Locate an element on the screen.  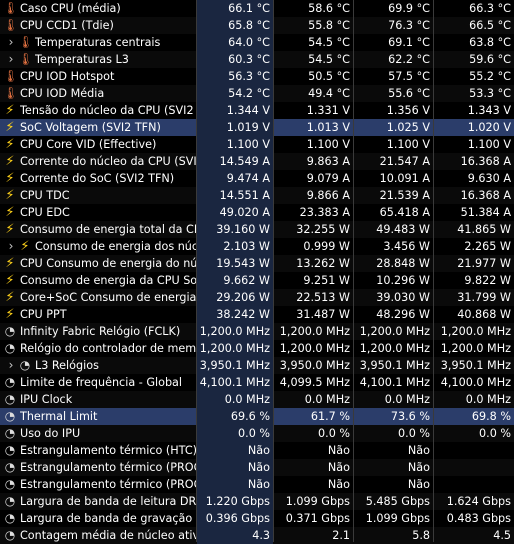
sensor-value-average: 4.5 is located at coordinates (502, 535).